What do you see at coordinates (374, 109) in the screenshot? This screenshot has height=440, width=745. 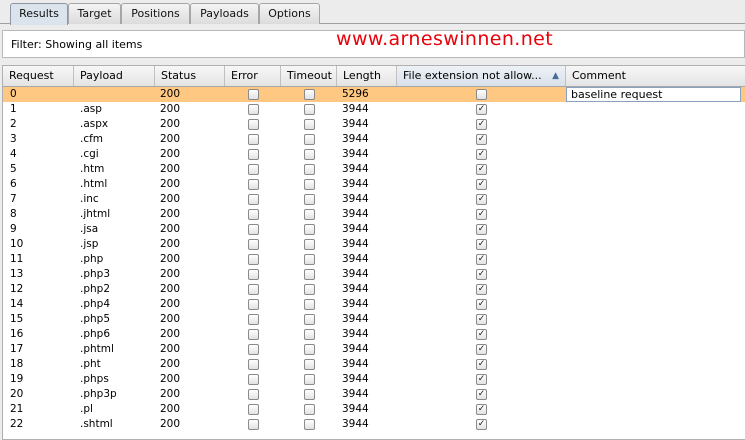 I see `table-row: 1 .asp 200 3944 ✓` at bounding box center [374, 109].